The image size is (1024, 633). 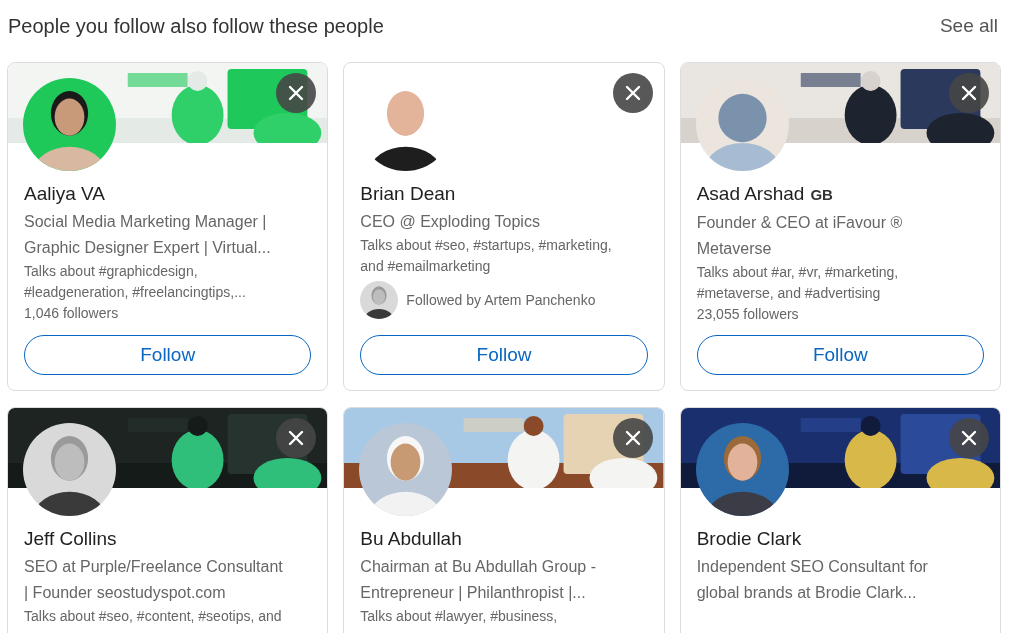 I want to click on followed-by-text: Followed by Artem Panchenko, so click(x=501, y=300).